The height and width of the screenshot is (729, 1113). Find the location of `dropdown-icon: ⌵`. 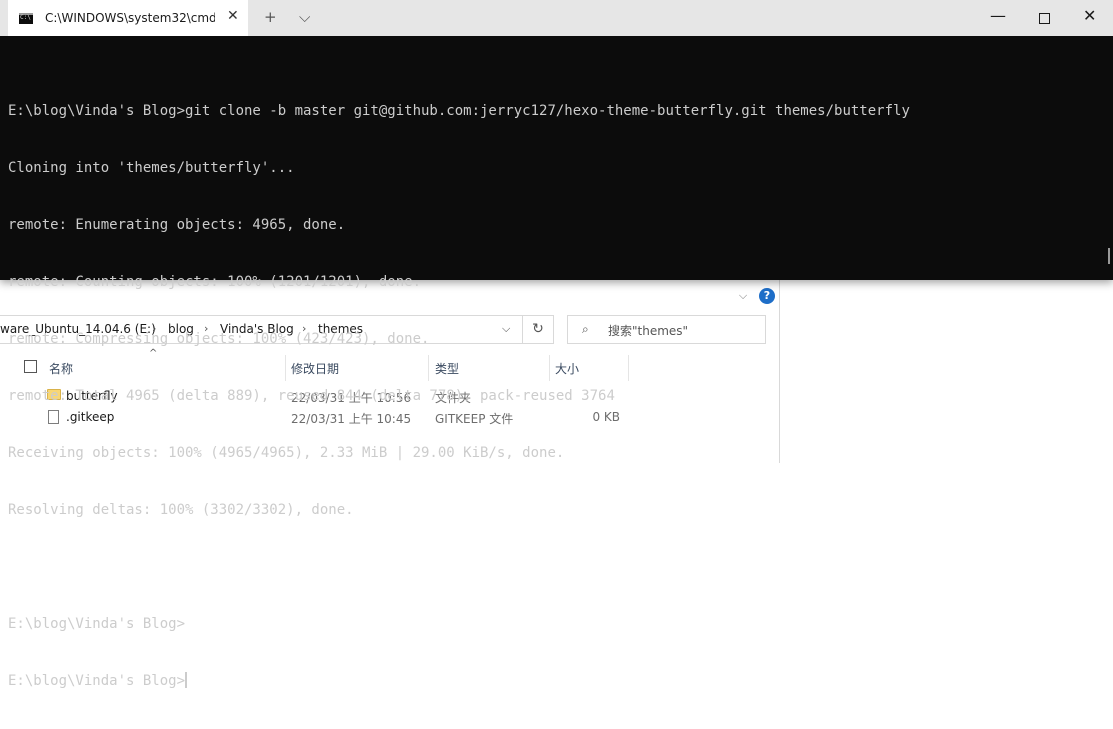

dropdown-icon: ⌵ is located at coordinates (304, 17).